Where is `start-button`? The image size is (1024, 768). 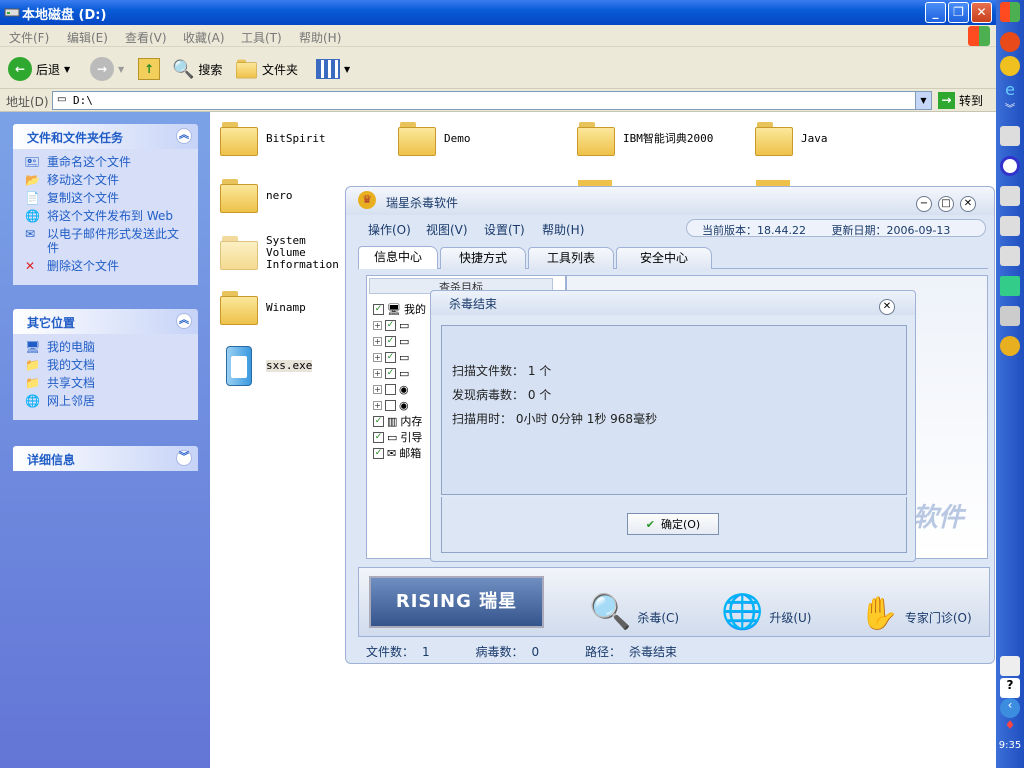
start-button is located at coordinates (1010, 12).